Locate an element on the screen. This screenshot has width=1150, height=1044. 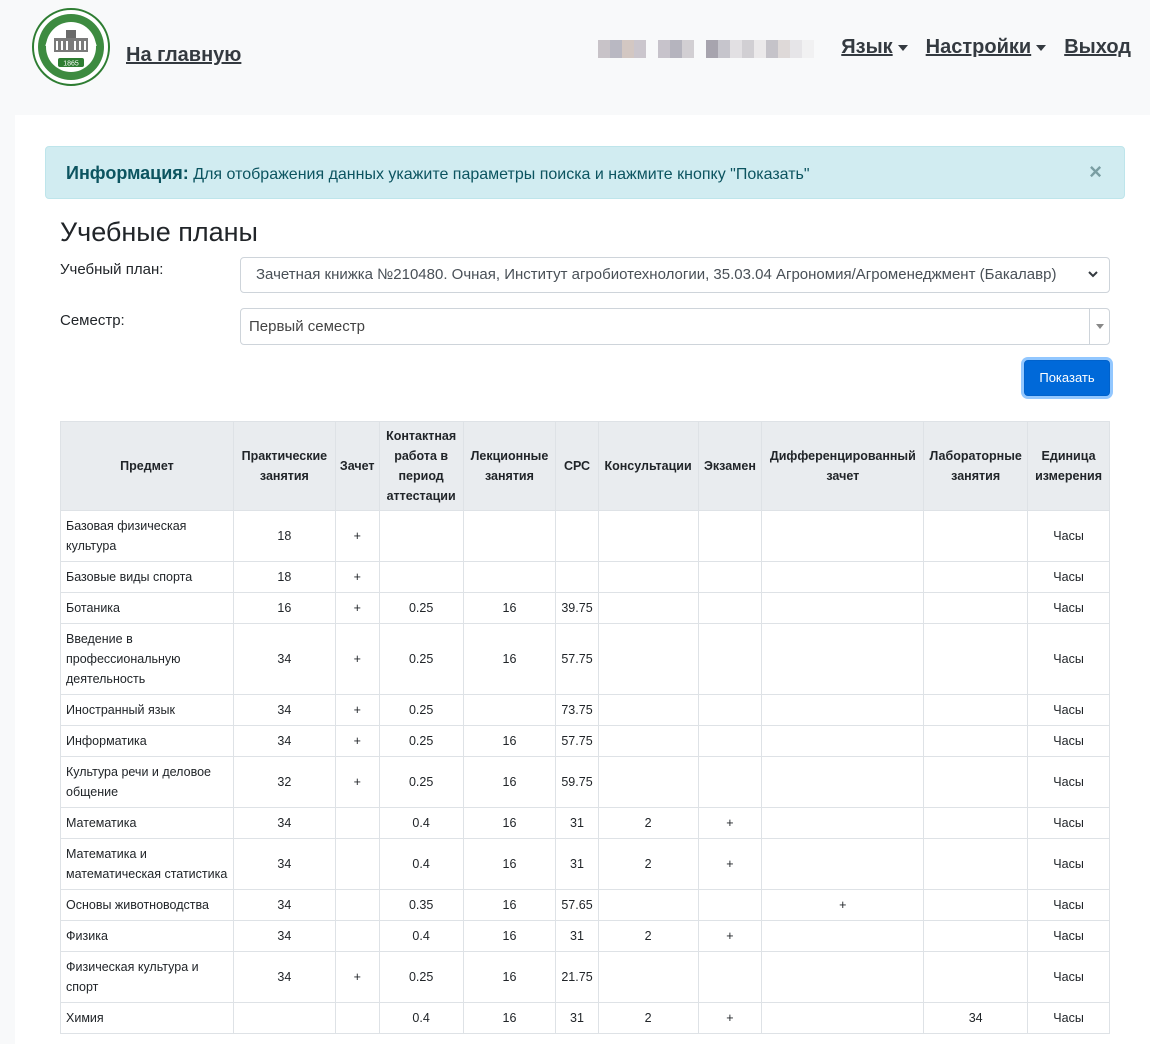
home-link: На главную is located at coordinates (183, 55).